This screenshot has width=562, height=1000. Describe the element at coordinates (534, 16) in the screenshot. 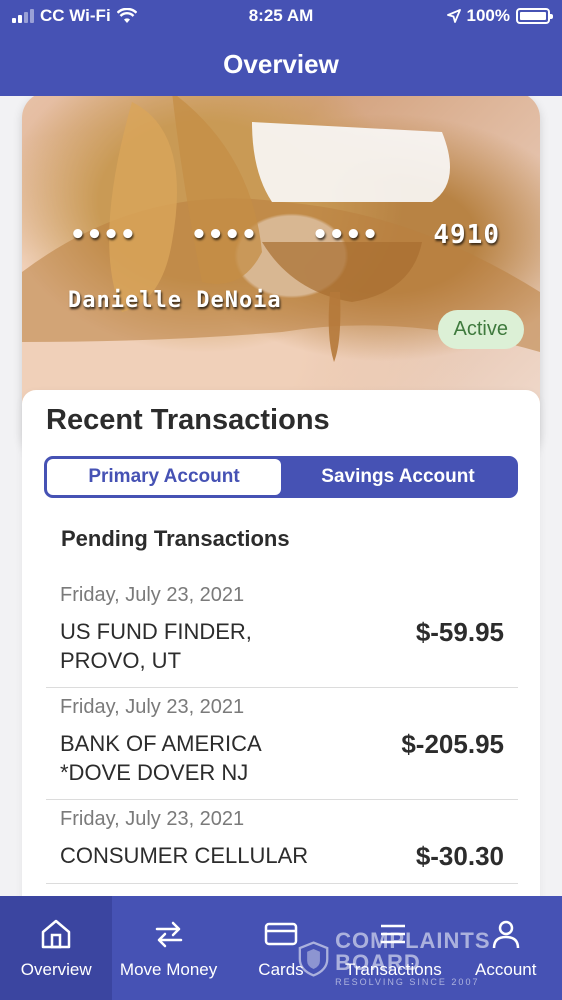

I see `battery-icon` at that location.